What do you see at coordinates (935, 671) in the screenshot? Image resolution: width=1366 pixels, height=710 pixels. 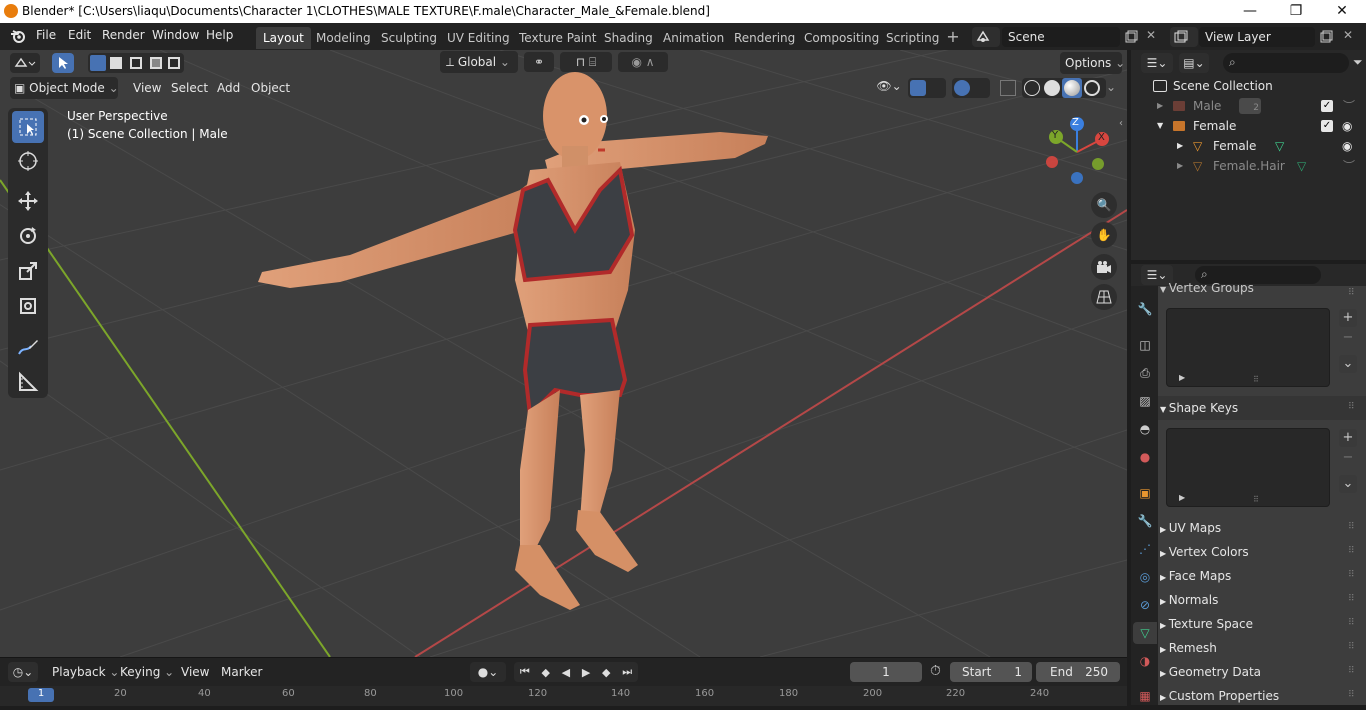 I see `stopwatch-icon: ⏱` at bounding box center [935, 671].